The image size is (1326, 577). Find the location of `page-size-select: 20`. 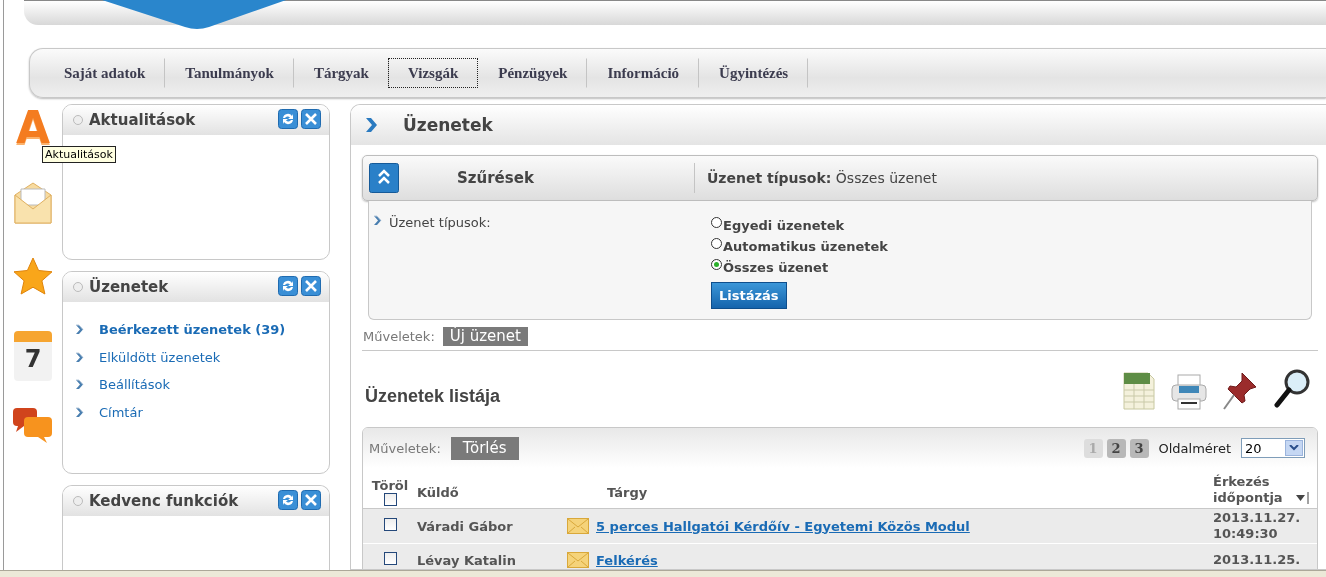

page-size-select: 20 is located at coordinates (1273, 448).